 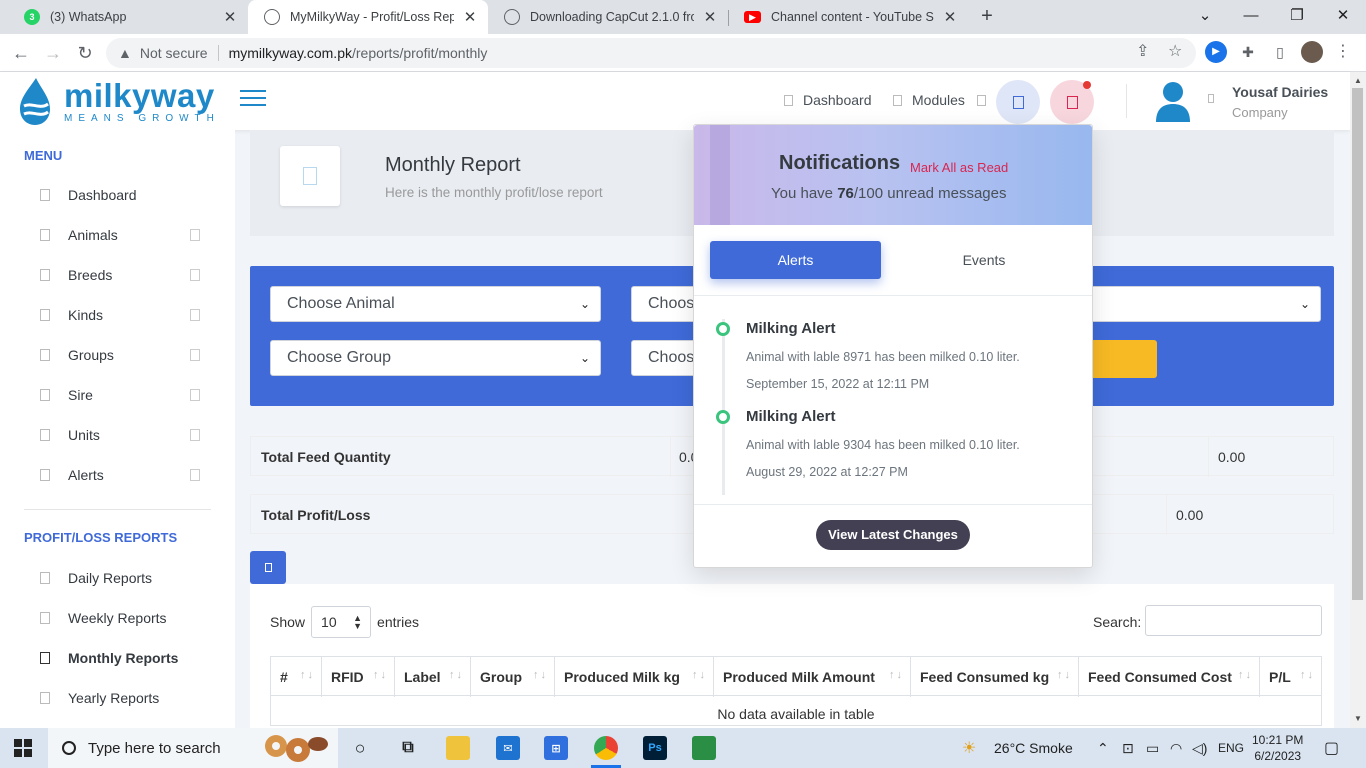 What do you see at coordinates (86, 315) in the screenshot?
I see `sidebar-item-label: Kinds` at bounding box center [86, 315].